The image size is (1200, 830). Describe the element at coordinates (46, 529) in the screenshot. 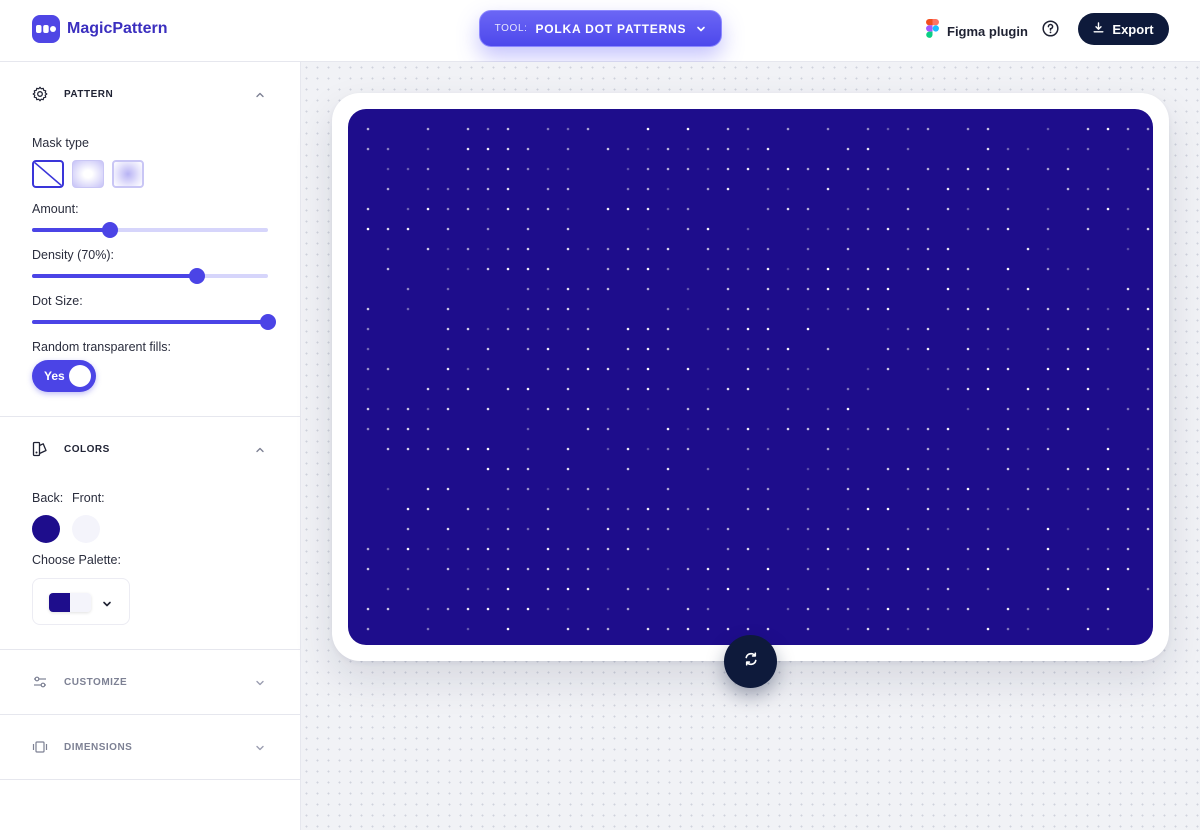

I see `back-color-swatch` at that location.